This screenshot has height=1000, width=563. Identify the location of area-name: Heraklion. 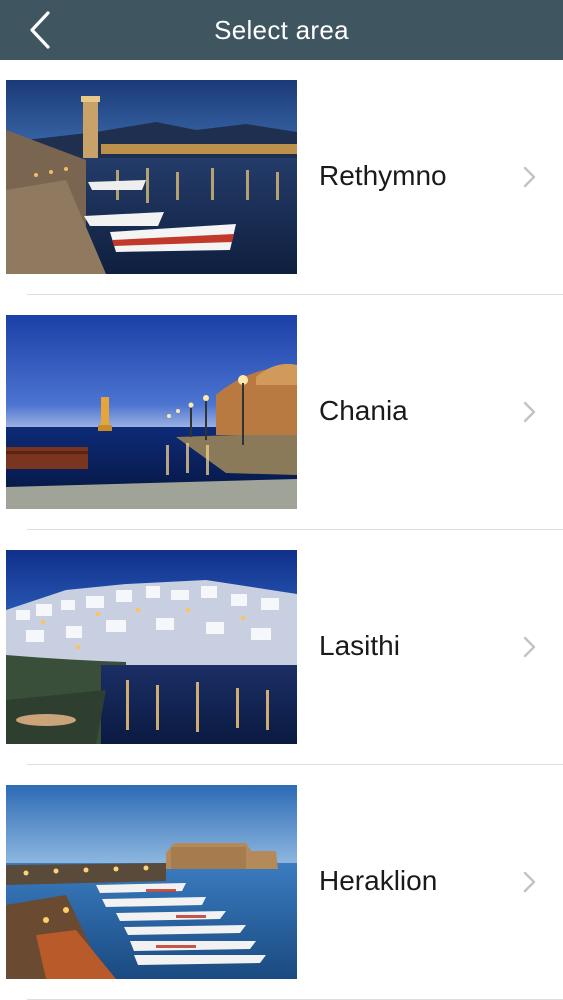
(378, 880).